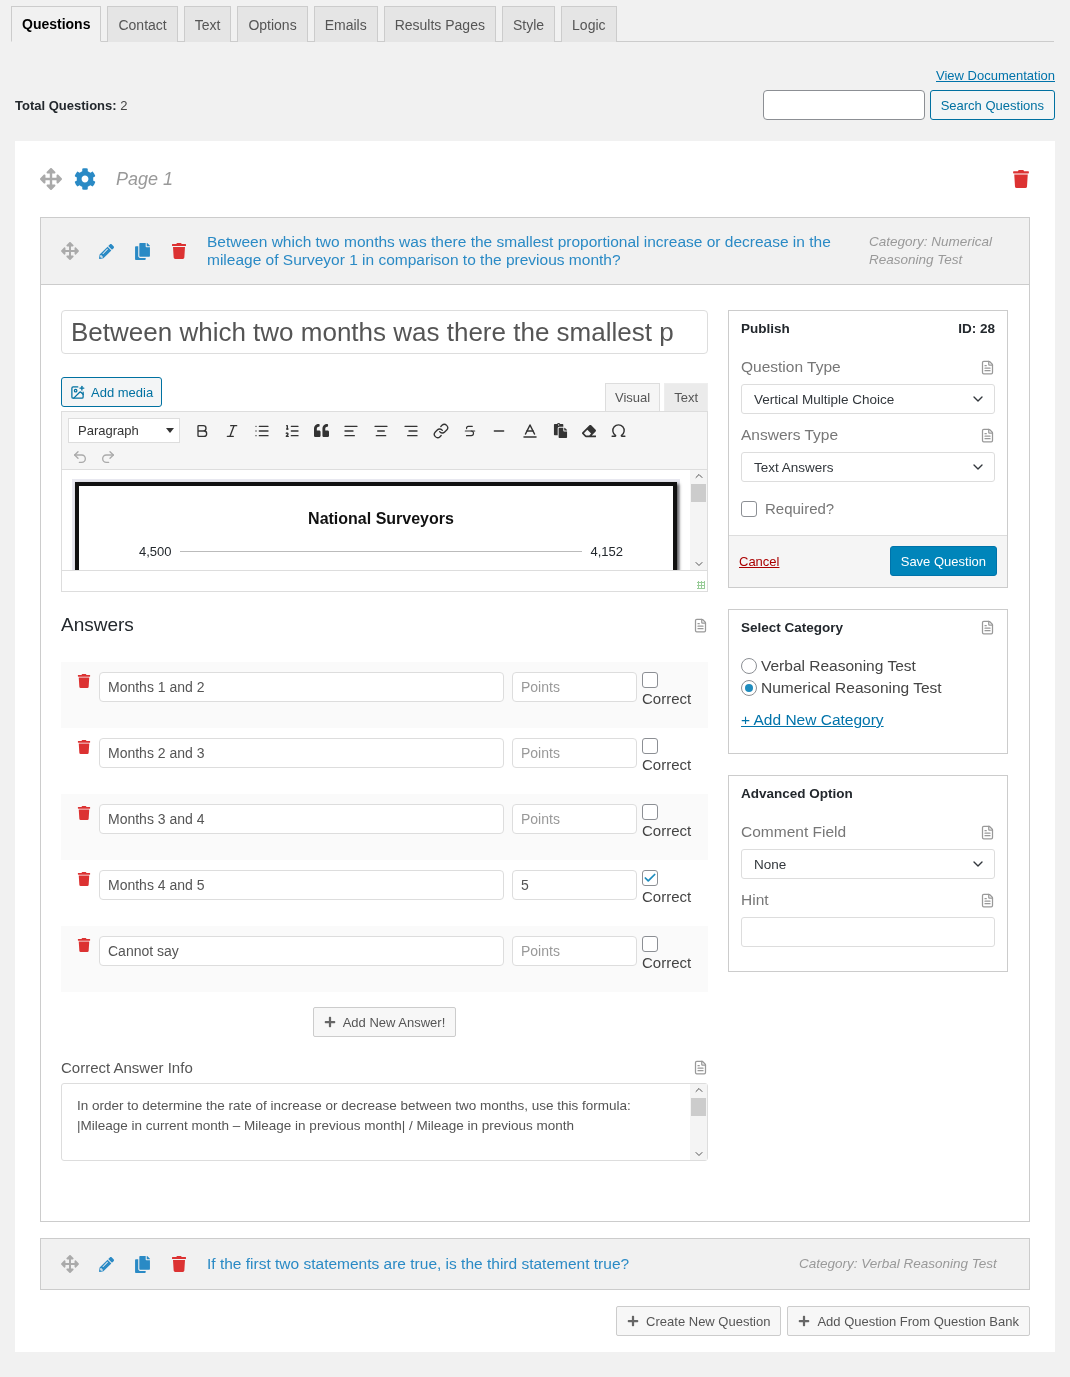 The width and height of the screenshot is (1070, 1377). Describe the element at coordinates (85, 179) in the screenshot. I see `settings-icon` at that location.